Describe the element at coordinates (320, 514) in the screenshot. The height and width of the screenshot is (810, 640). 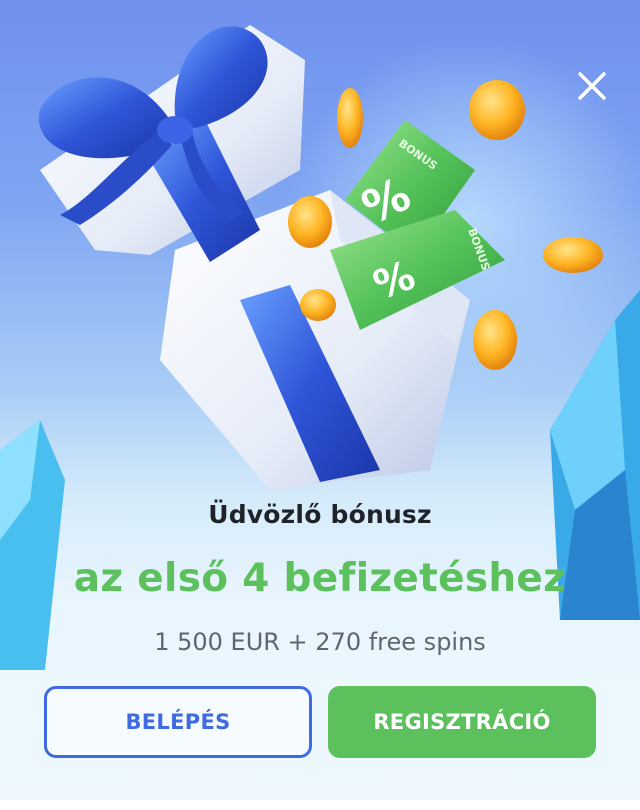
I see `popup-title: Üdvözlő bónusz` at that location.